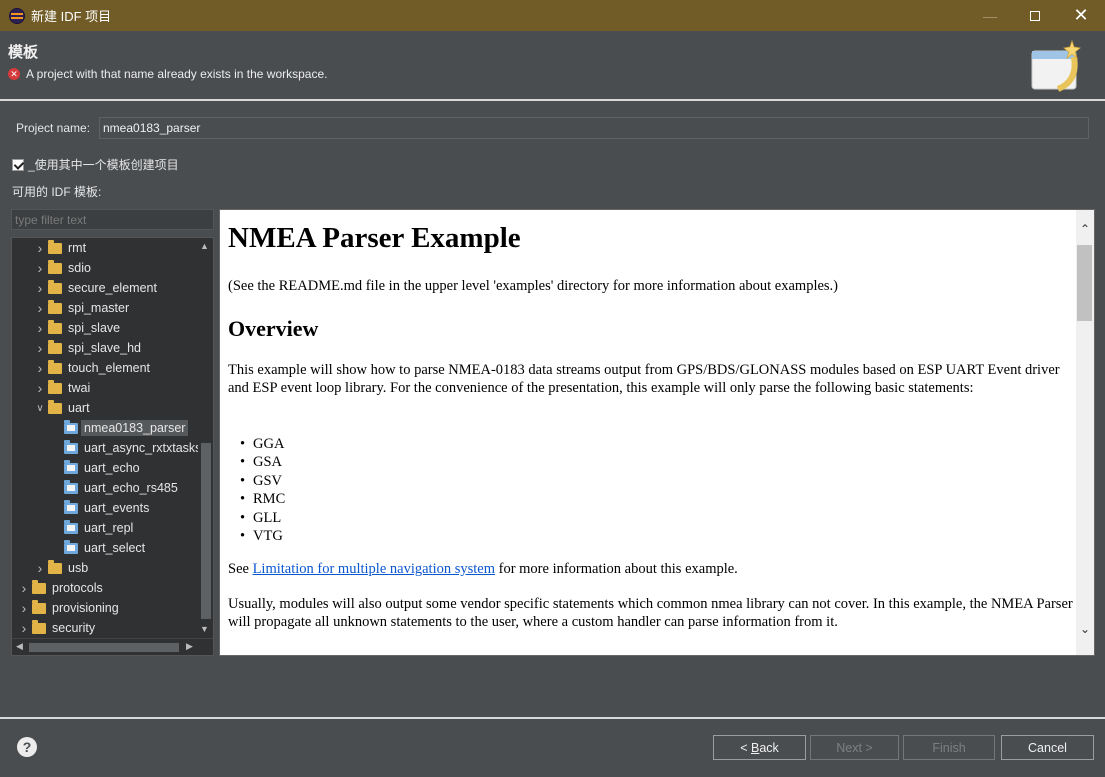 The image size is (1105, 777). What do you see at coordinates (135, 428) in the screenshot?
I see `tree-item-label: nmea0183_parser` at bounding box center [135, 428].